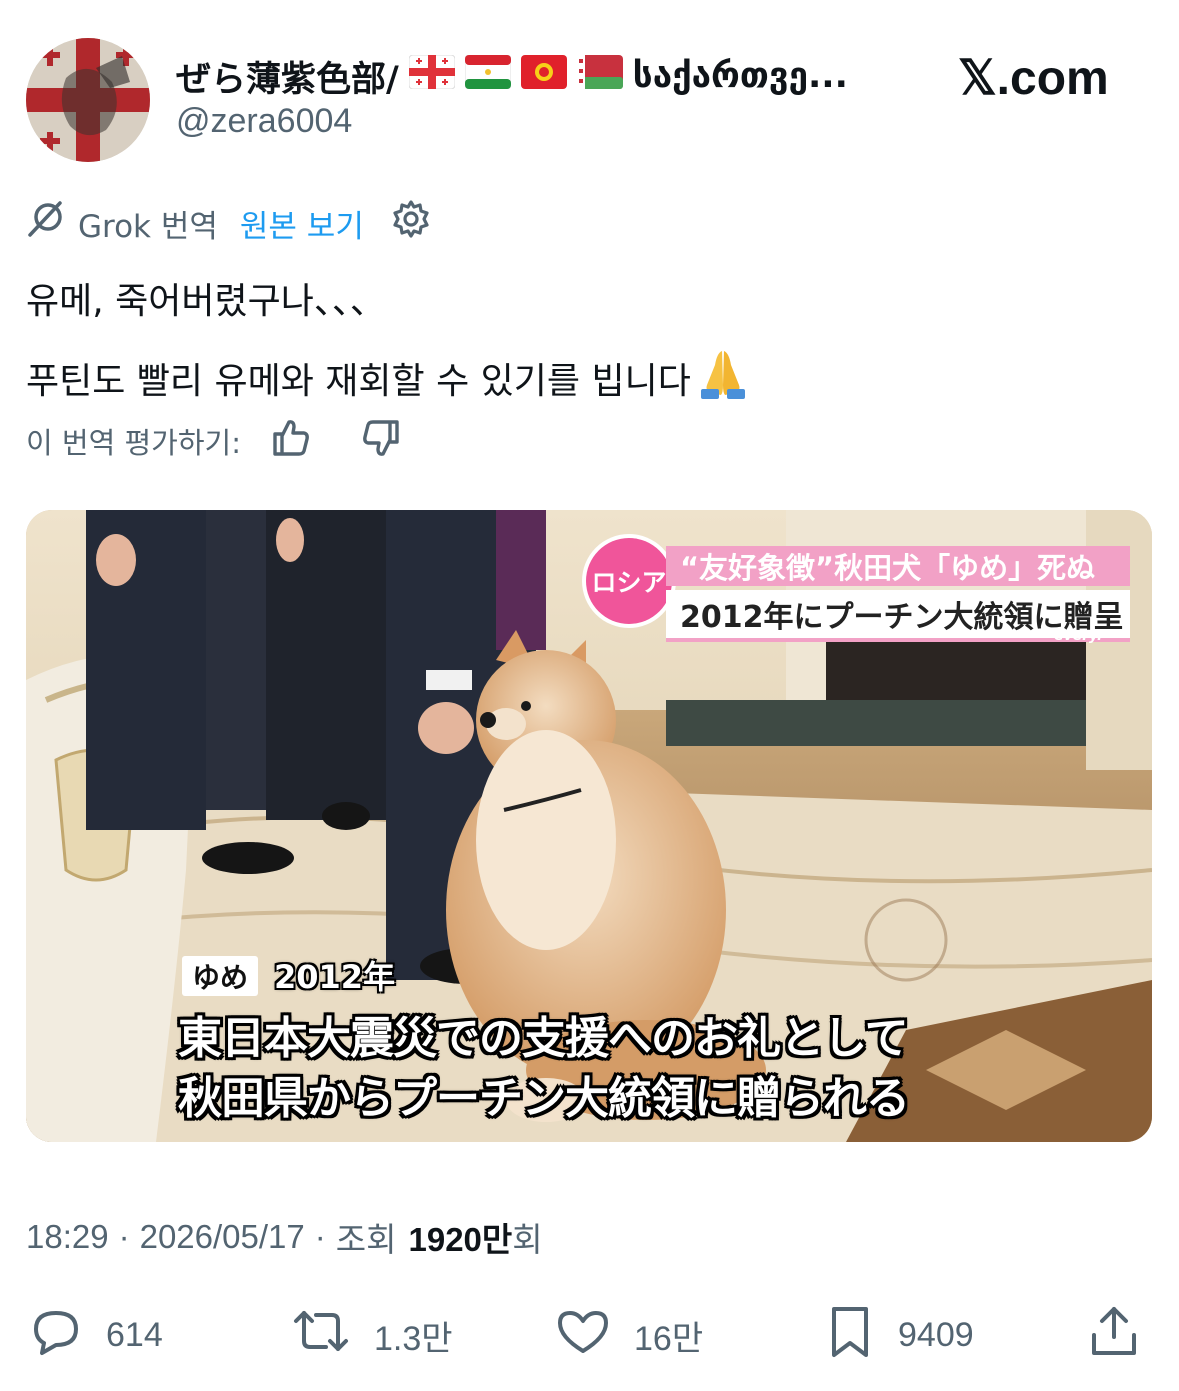 The width and height of the screenshot is (1179, 1391). Describe the element at coordinates (411, 223) in the screenshot. I see `gear-icon` at that location.